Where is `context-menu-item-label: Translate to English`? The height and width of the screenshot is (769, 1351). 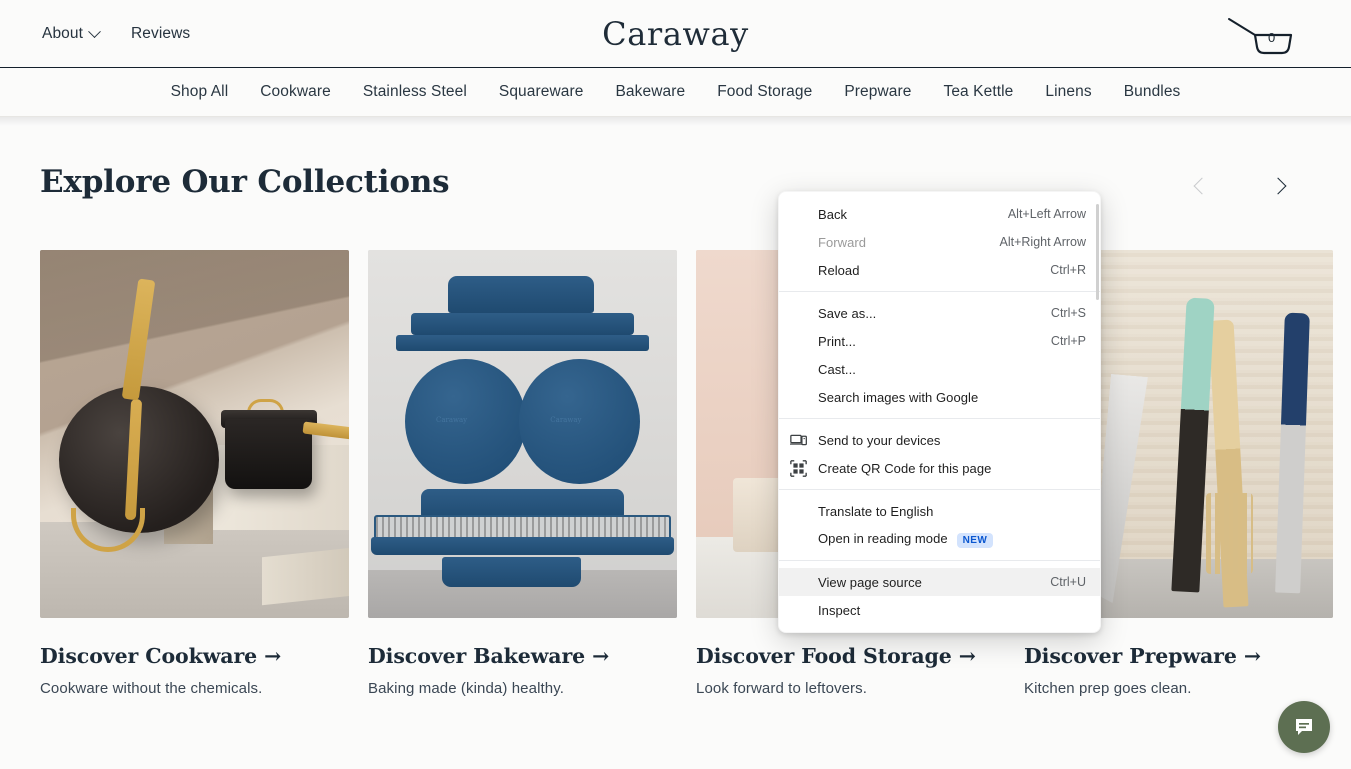
context-menu-item-label: Translate to English is located at coordinates (876, 511).